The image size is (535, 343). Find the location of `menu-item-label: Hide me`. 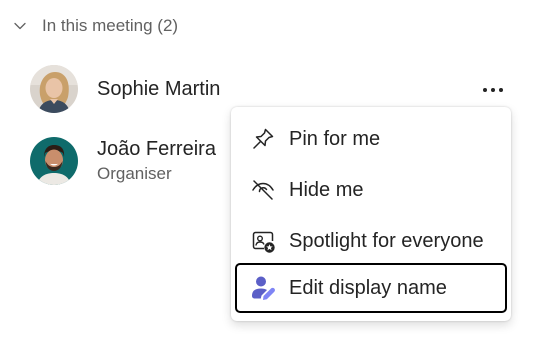

menu-item-label: Hide me is located at coordinates (326, 189).